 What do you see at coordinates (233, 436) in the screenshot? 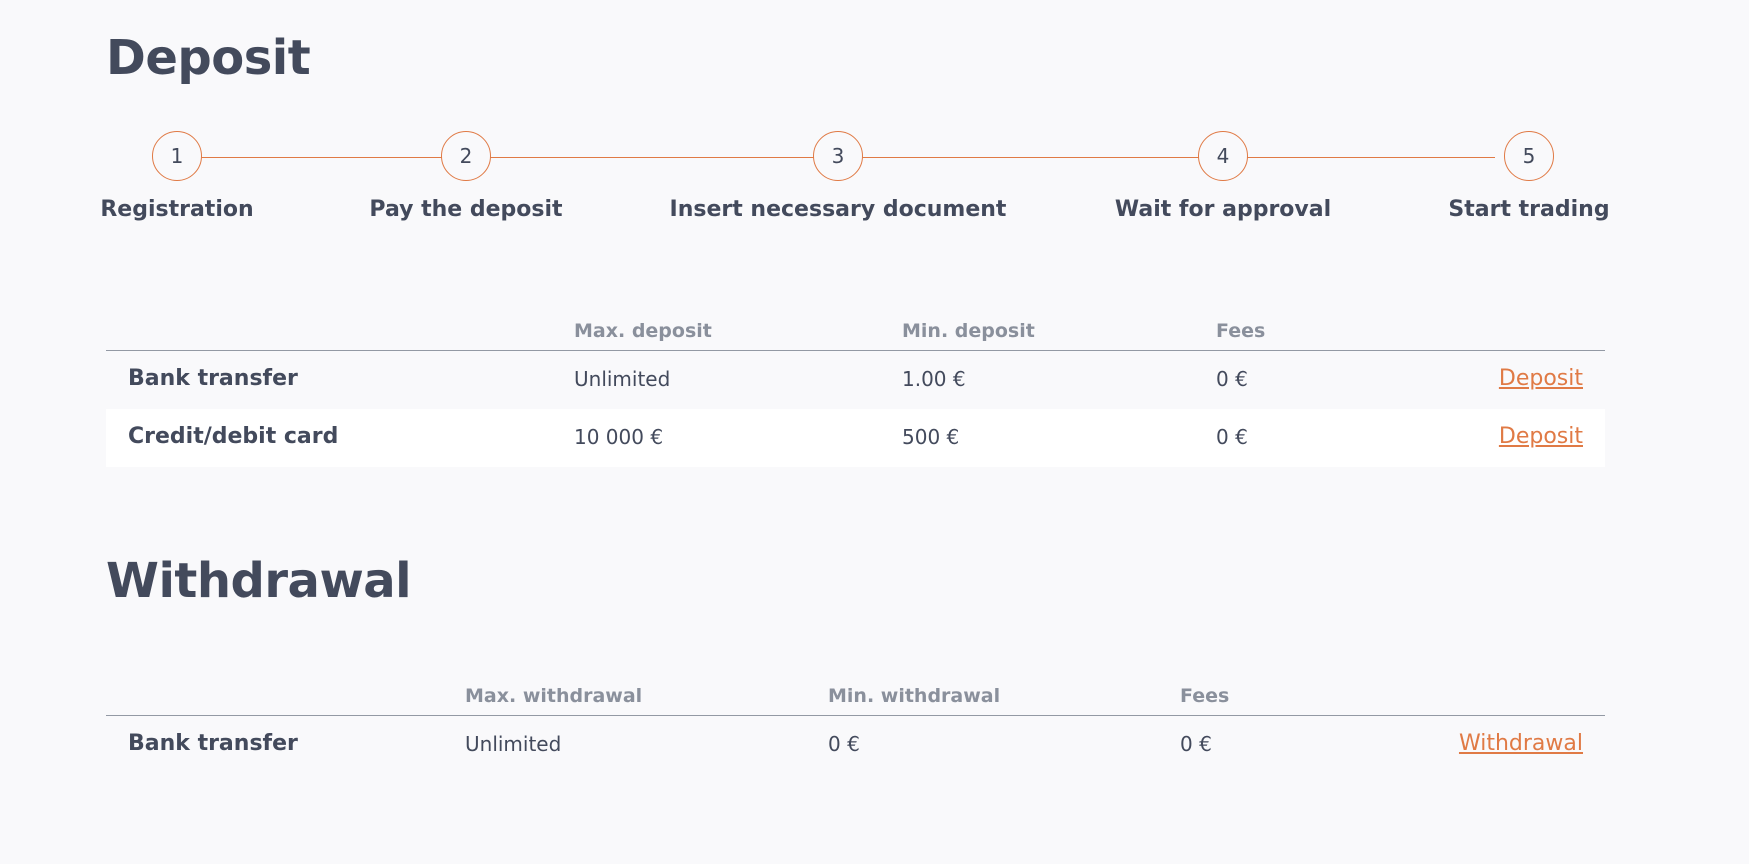
I see `payment-method: Credit/debit card` at bounding box center [233, 436].